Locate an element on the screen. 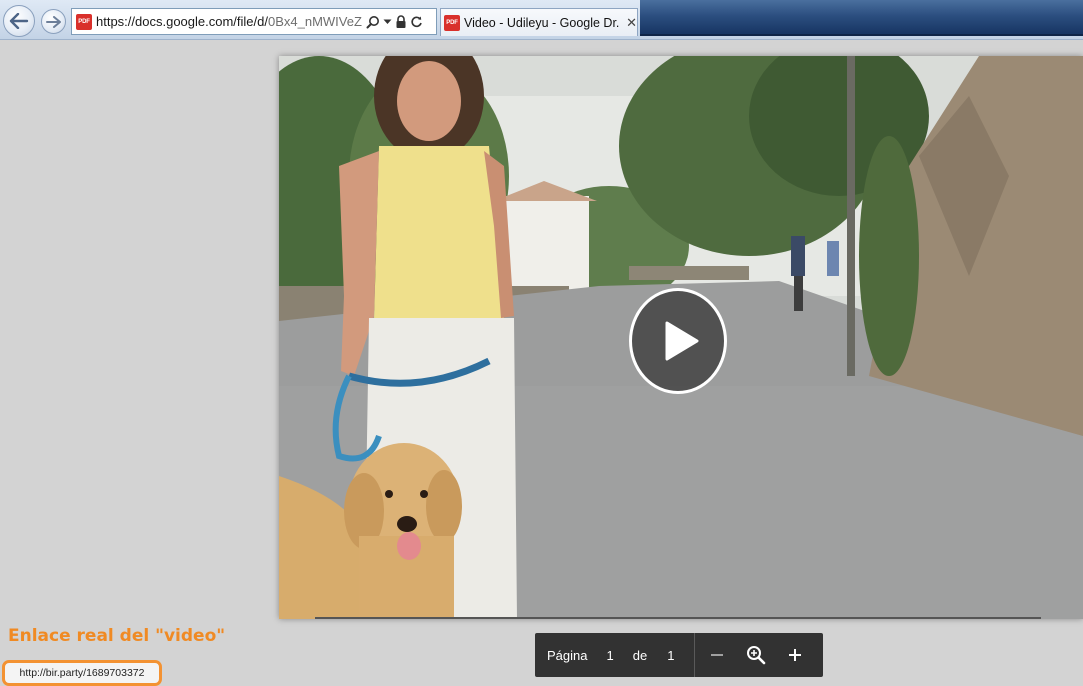  video-scrub-line is located at coordinates (678, 618).